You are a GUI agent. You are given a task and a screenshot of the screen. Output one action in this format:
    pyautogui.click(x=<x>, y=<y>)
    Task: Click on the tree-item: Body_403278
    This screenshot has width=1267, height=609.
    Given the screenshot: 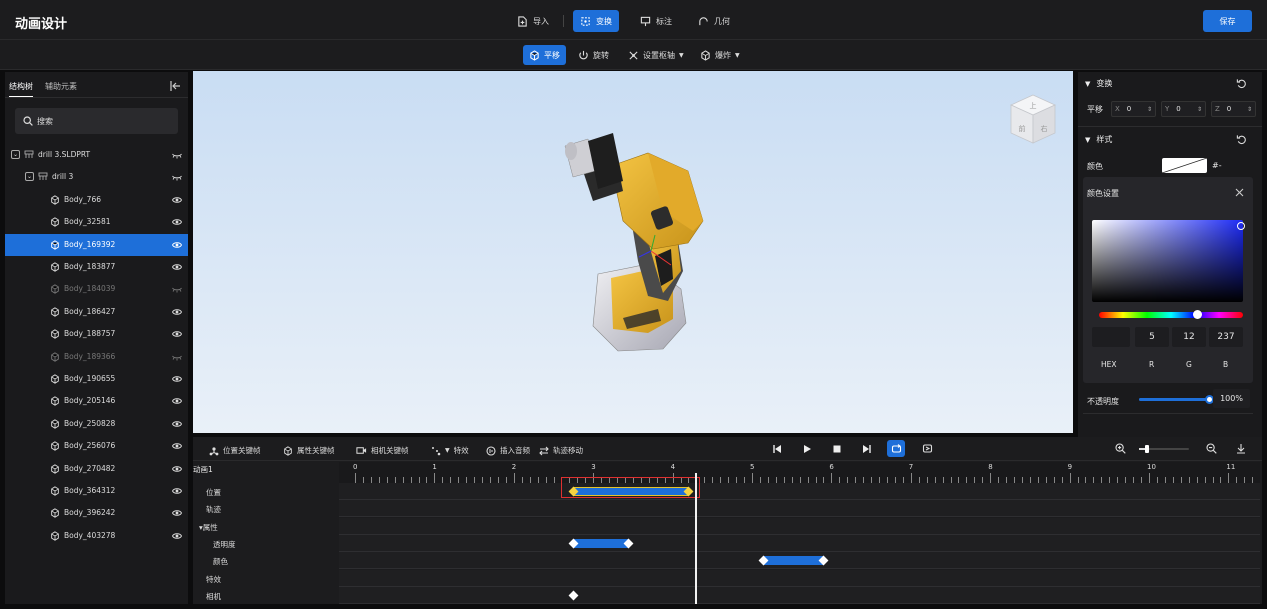 What is the action you would take?
    pyautogui.click(x=96, y=536)
    